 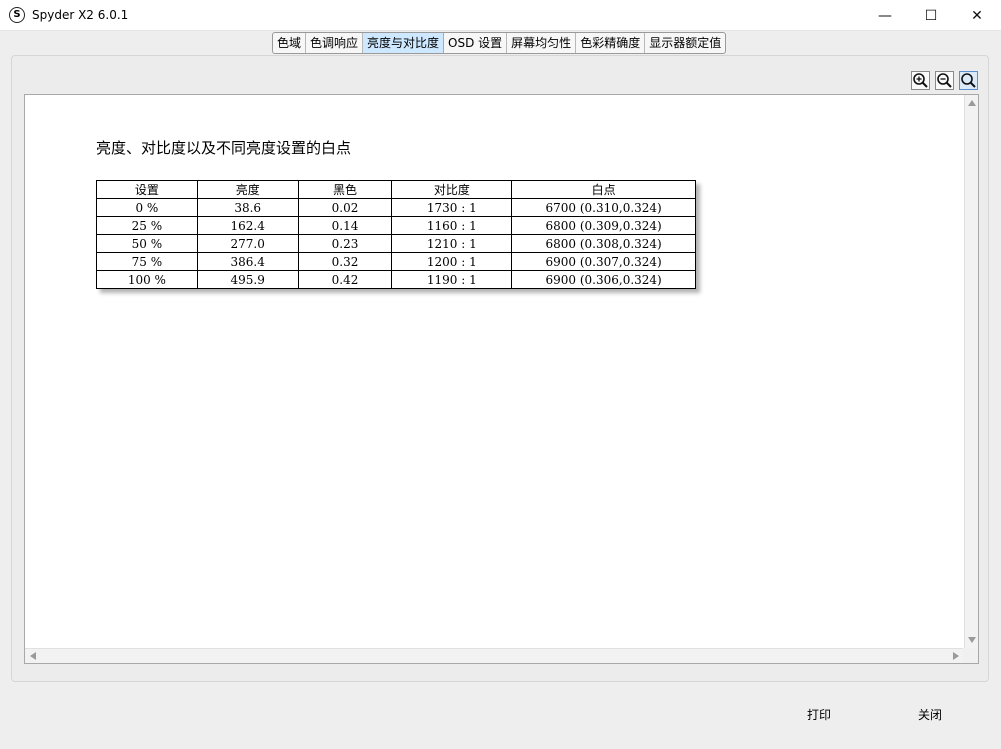 I want to click on report-tabs: 色域 色调响应 亮度与对比度 OSD 设置 屏幕均匀性 色彩精确度 显示器额定值, so click(x=499, y=43).